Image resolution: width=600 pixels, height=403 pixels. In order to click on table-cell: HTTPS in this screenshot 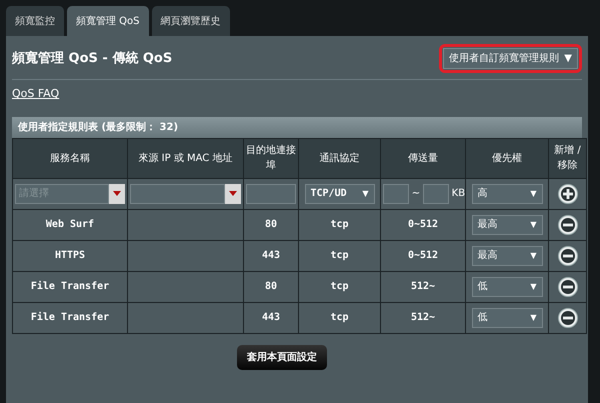, I will do `click(70, 255)`.